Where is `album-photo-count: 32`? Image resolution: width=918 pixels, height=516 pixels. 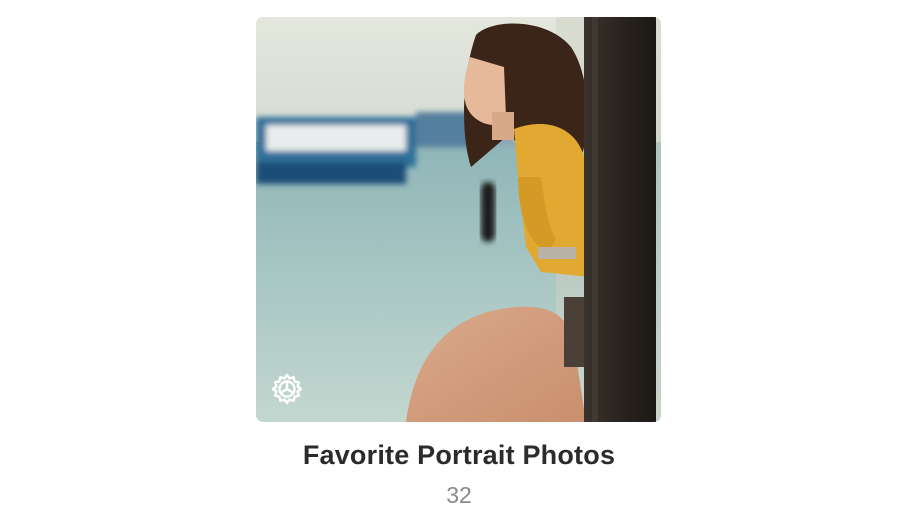 album-photo-count: 32 is located at coordinates (459, 495).